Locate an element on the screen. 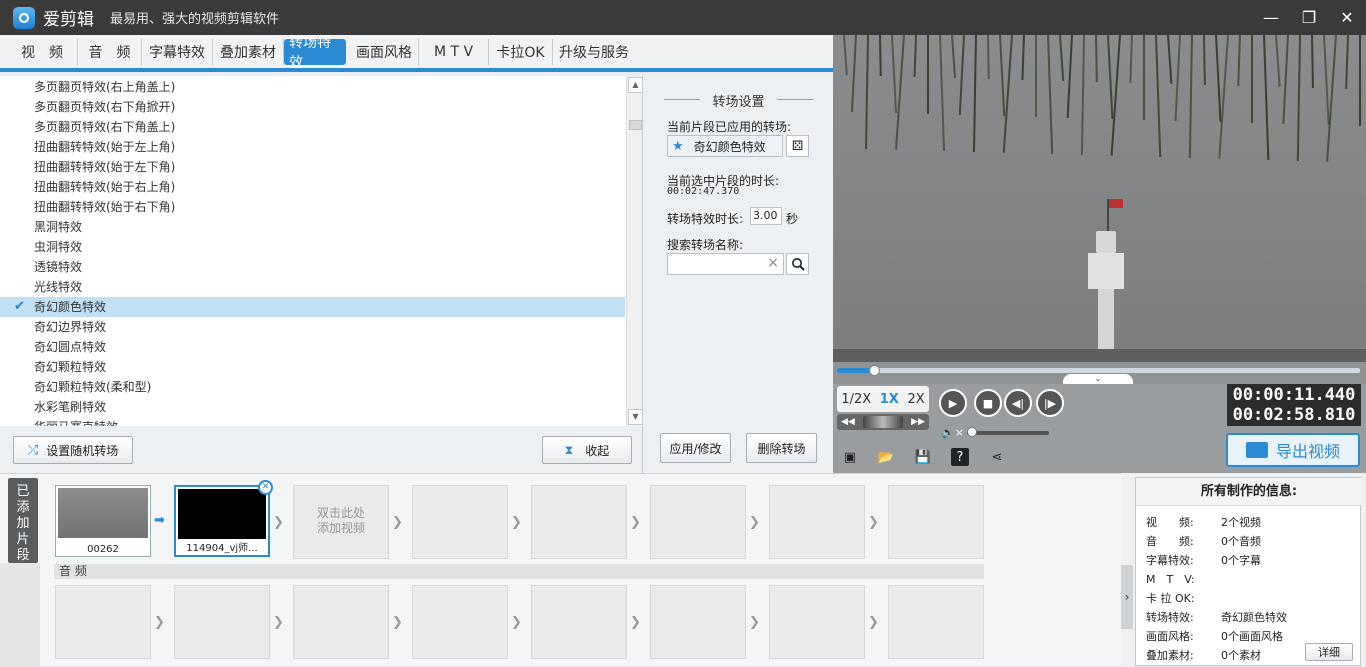  speed-1x: 1X is located at coordinates (889, 399).